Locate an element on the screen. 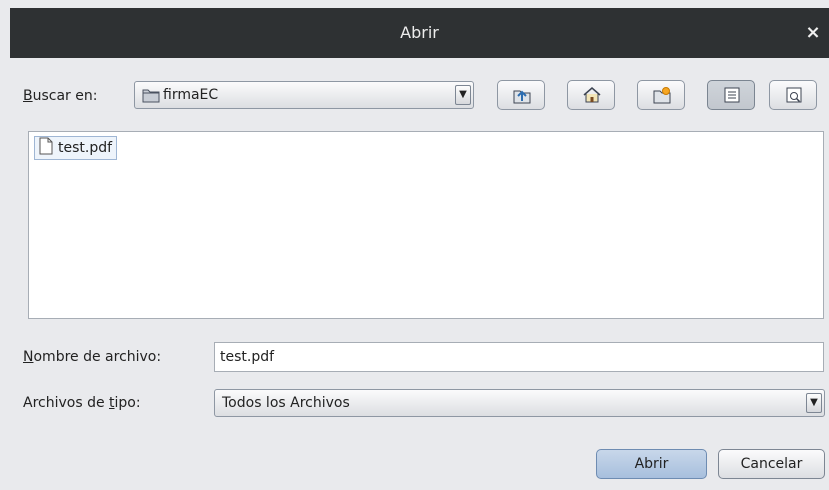 The image size is (829, 490). list-icon is located at coordinates (732, 95).